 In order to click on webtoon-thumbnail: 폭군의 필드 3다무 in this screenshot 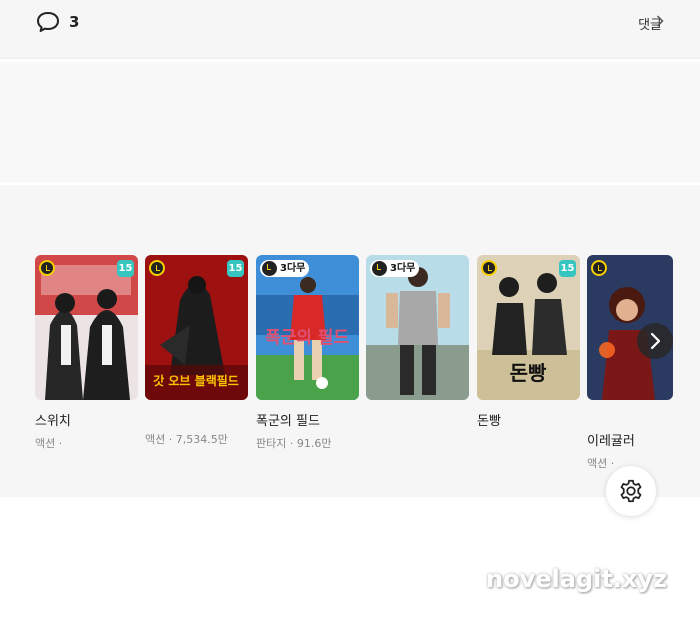, I will do `click(307, 327)`.